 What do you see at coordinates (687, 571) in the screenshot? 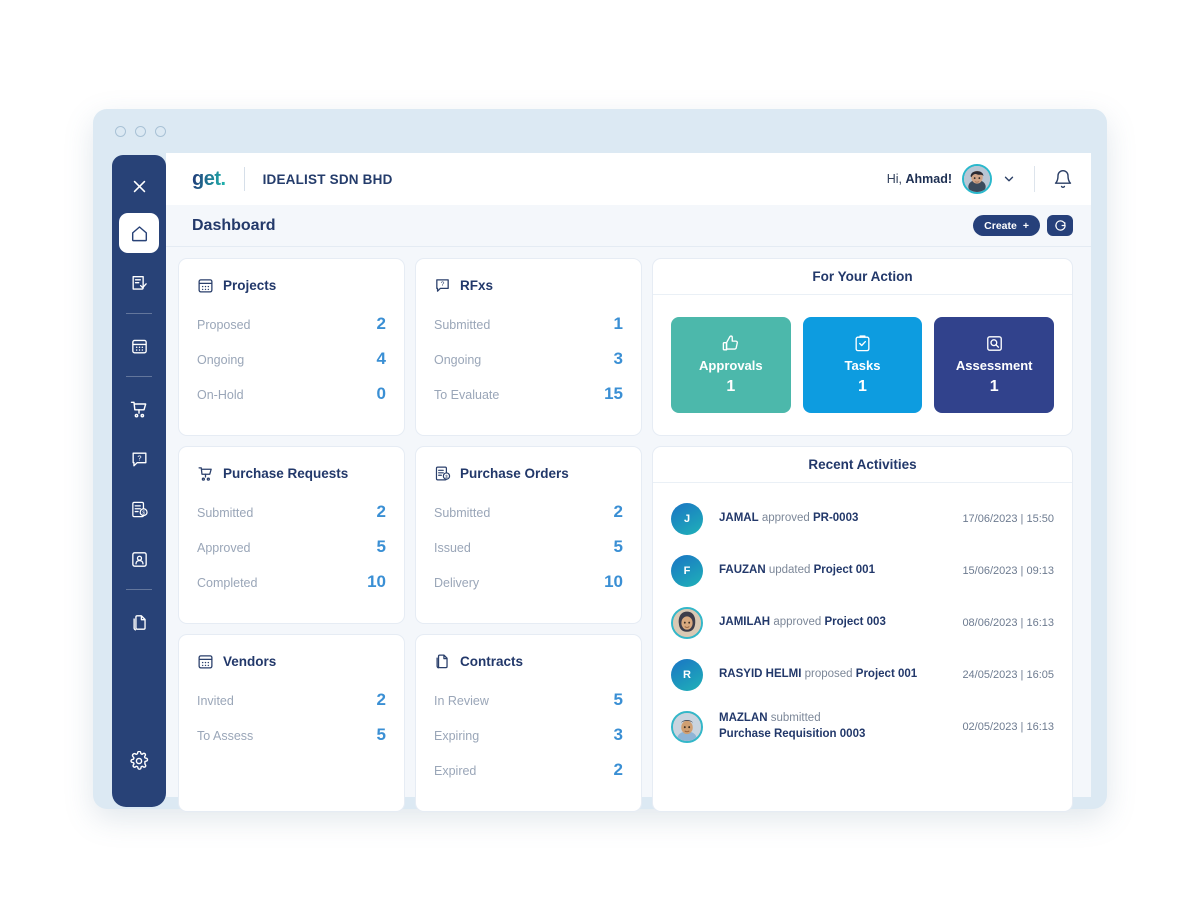
I see `avatar: F` at bounding box center [687, 571].